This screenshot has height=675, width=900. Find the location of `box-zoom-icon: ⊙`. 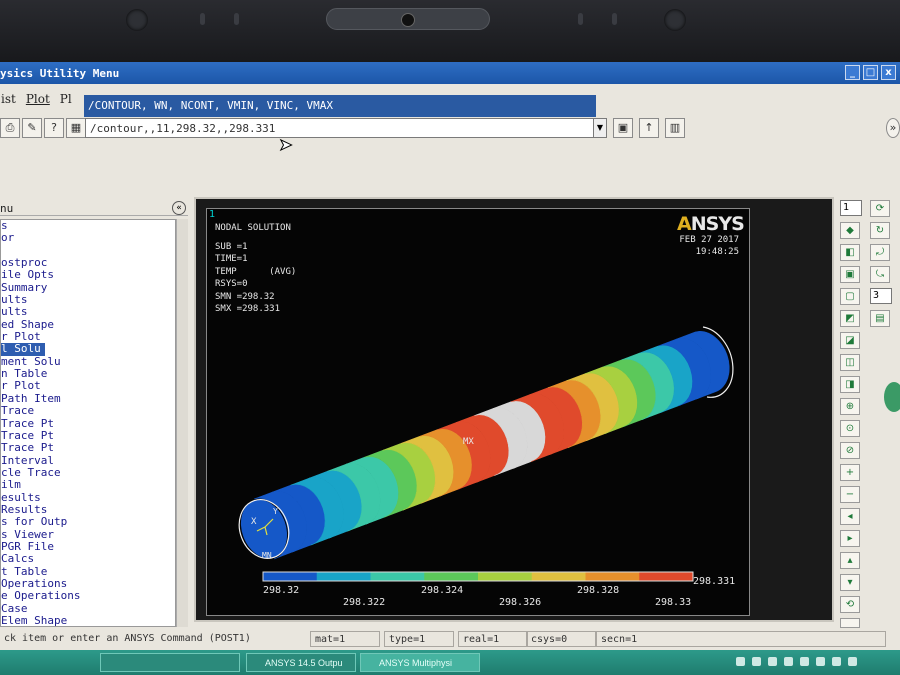

box-zoom-icon: ⊙ is located at coordinates (850, 428).